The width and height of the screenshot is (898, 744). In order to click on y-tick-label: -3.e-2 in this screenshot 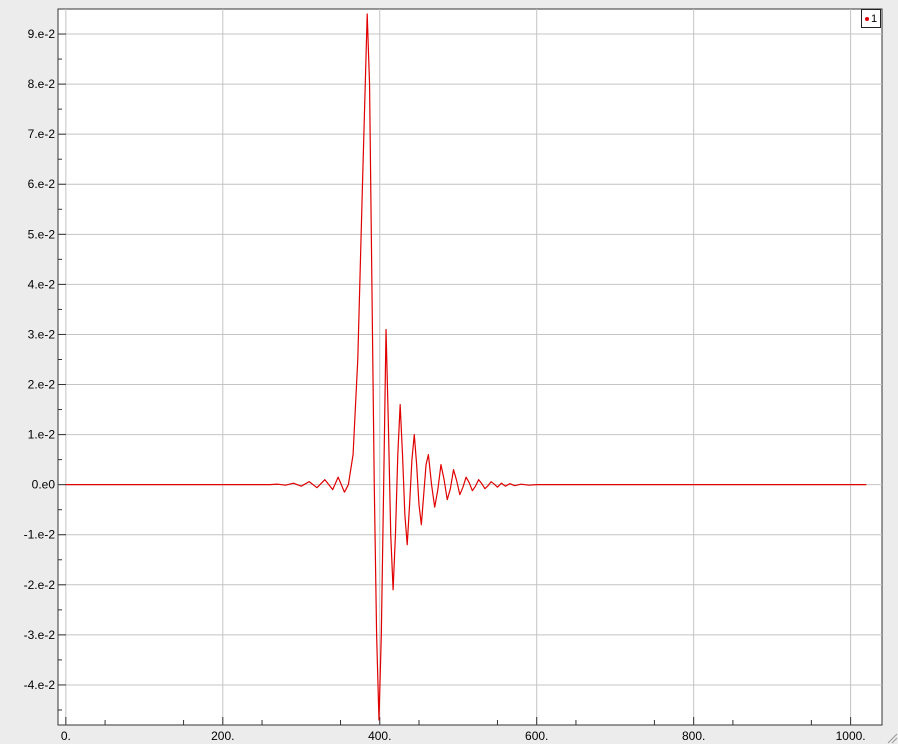, I will do `click(40, 635)`.